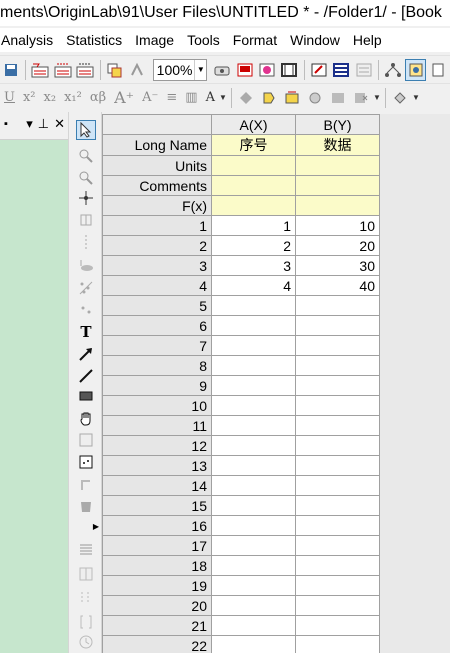 Image resolution: width=450 pixels, height=653 pixels. What do you see at coordinates (39, 70) in the screenshot?
I see `import-wizard-icon` at bounding box center [39, 70].